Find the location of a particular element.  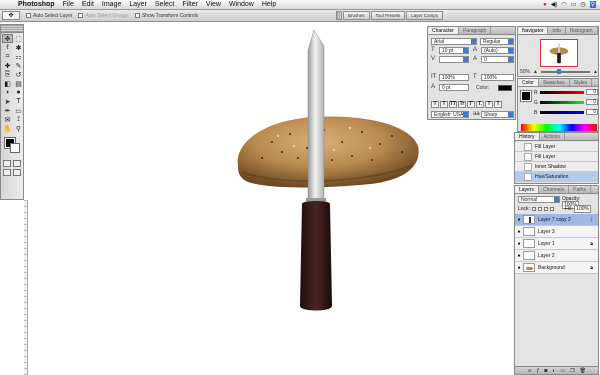

menu-edit: Edit is located at coordinates (88, 4).